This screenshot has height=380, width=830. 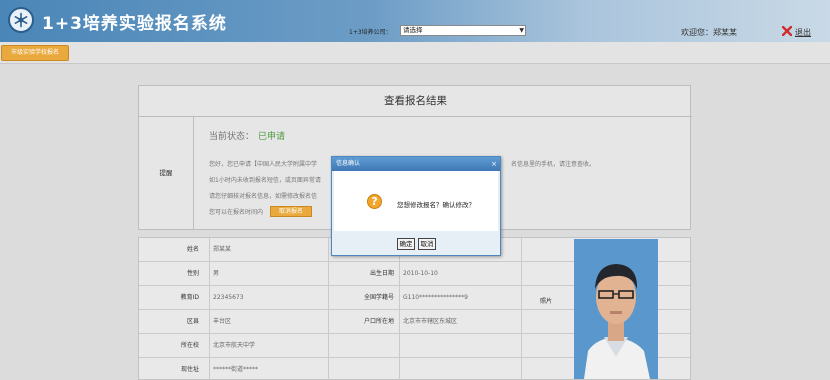 I want to click on message-line: 您可以在报名时间内, so click(x=236, y=212).